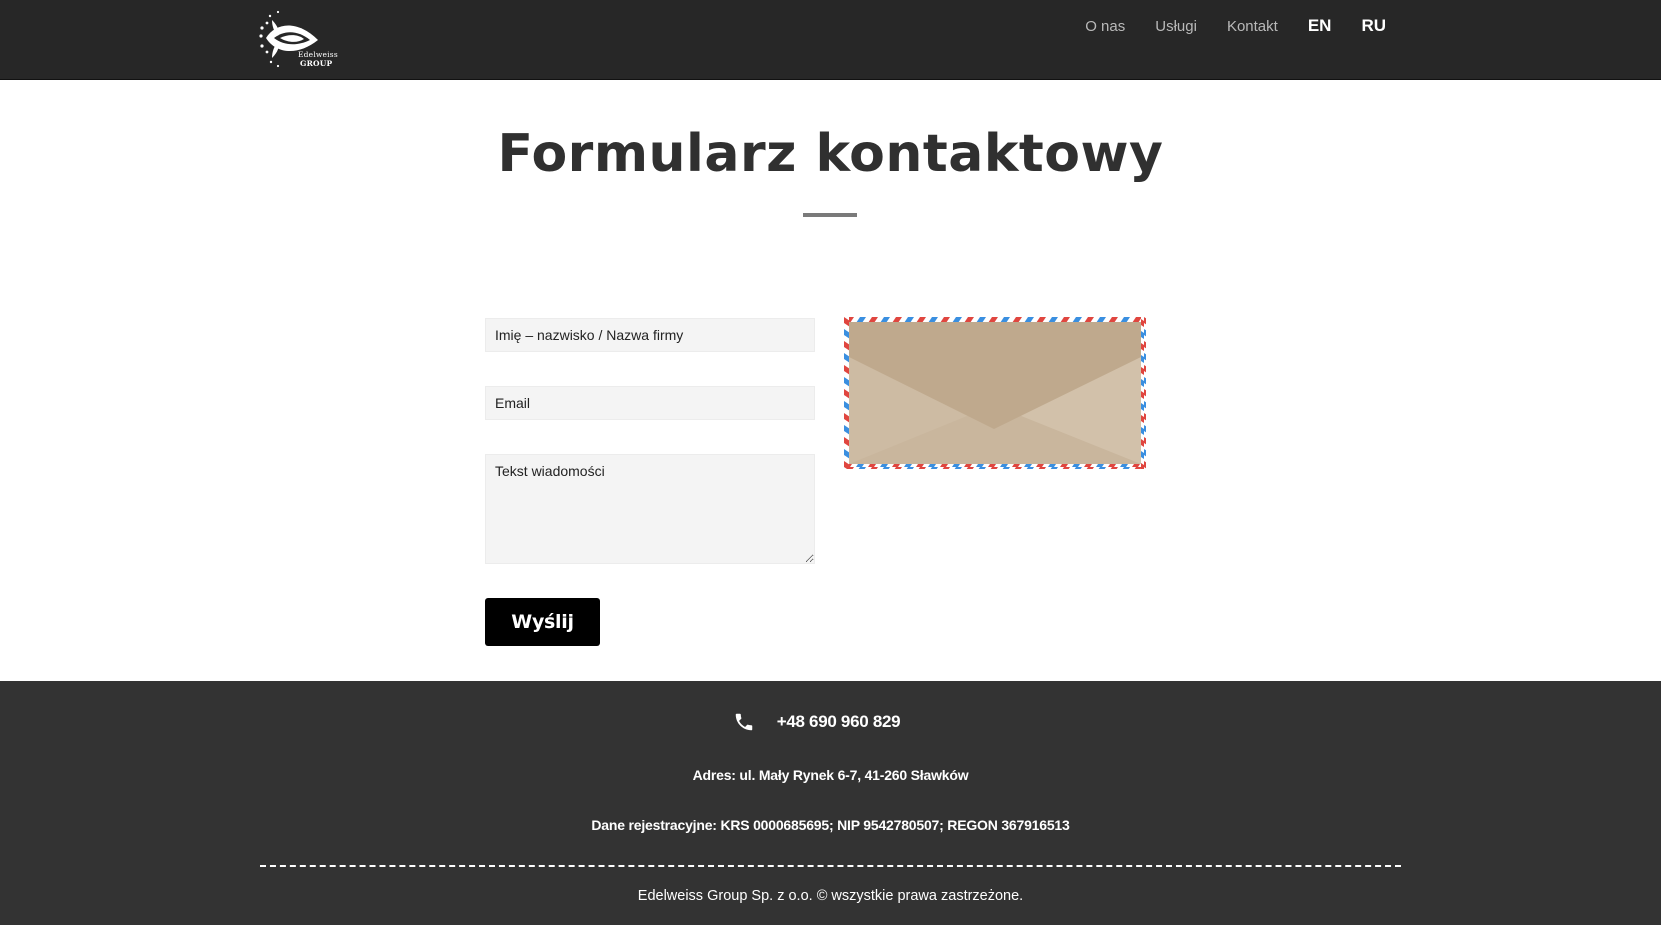 The height and width of the screenshot is (925, 1661). What do you see at coordinates (1105, 26) in the screenshot?
I see `nav-link-about: O nas` at bounding box center [1105, 26].